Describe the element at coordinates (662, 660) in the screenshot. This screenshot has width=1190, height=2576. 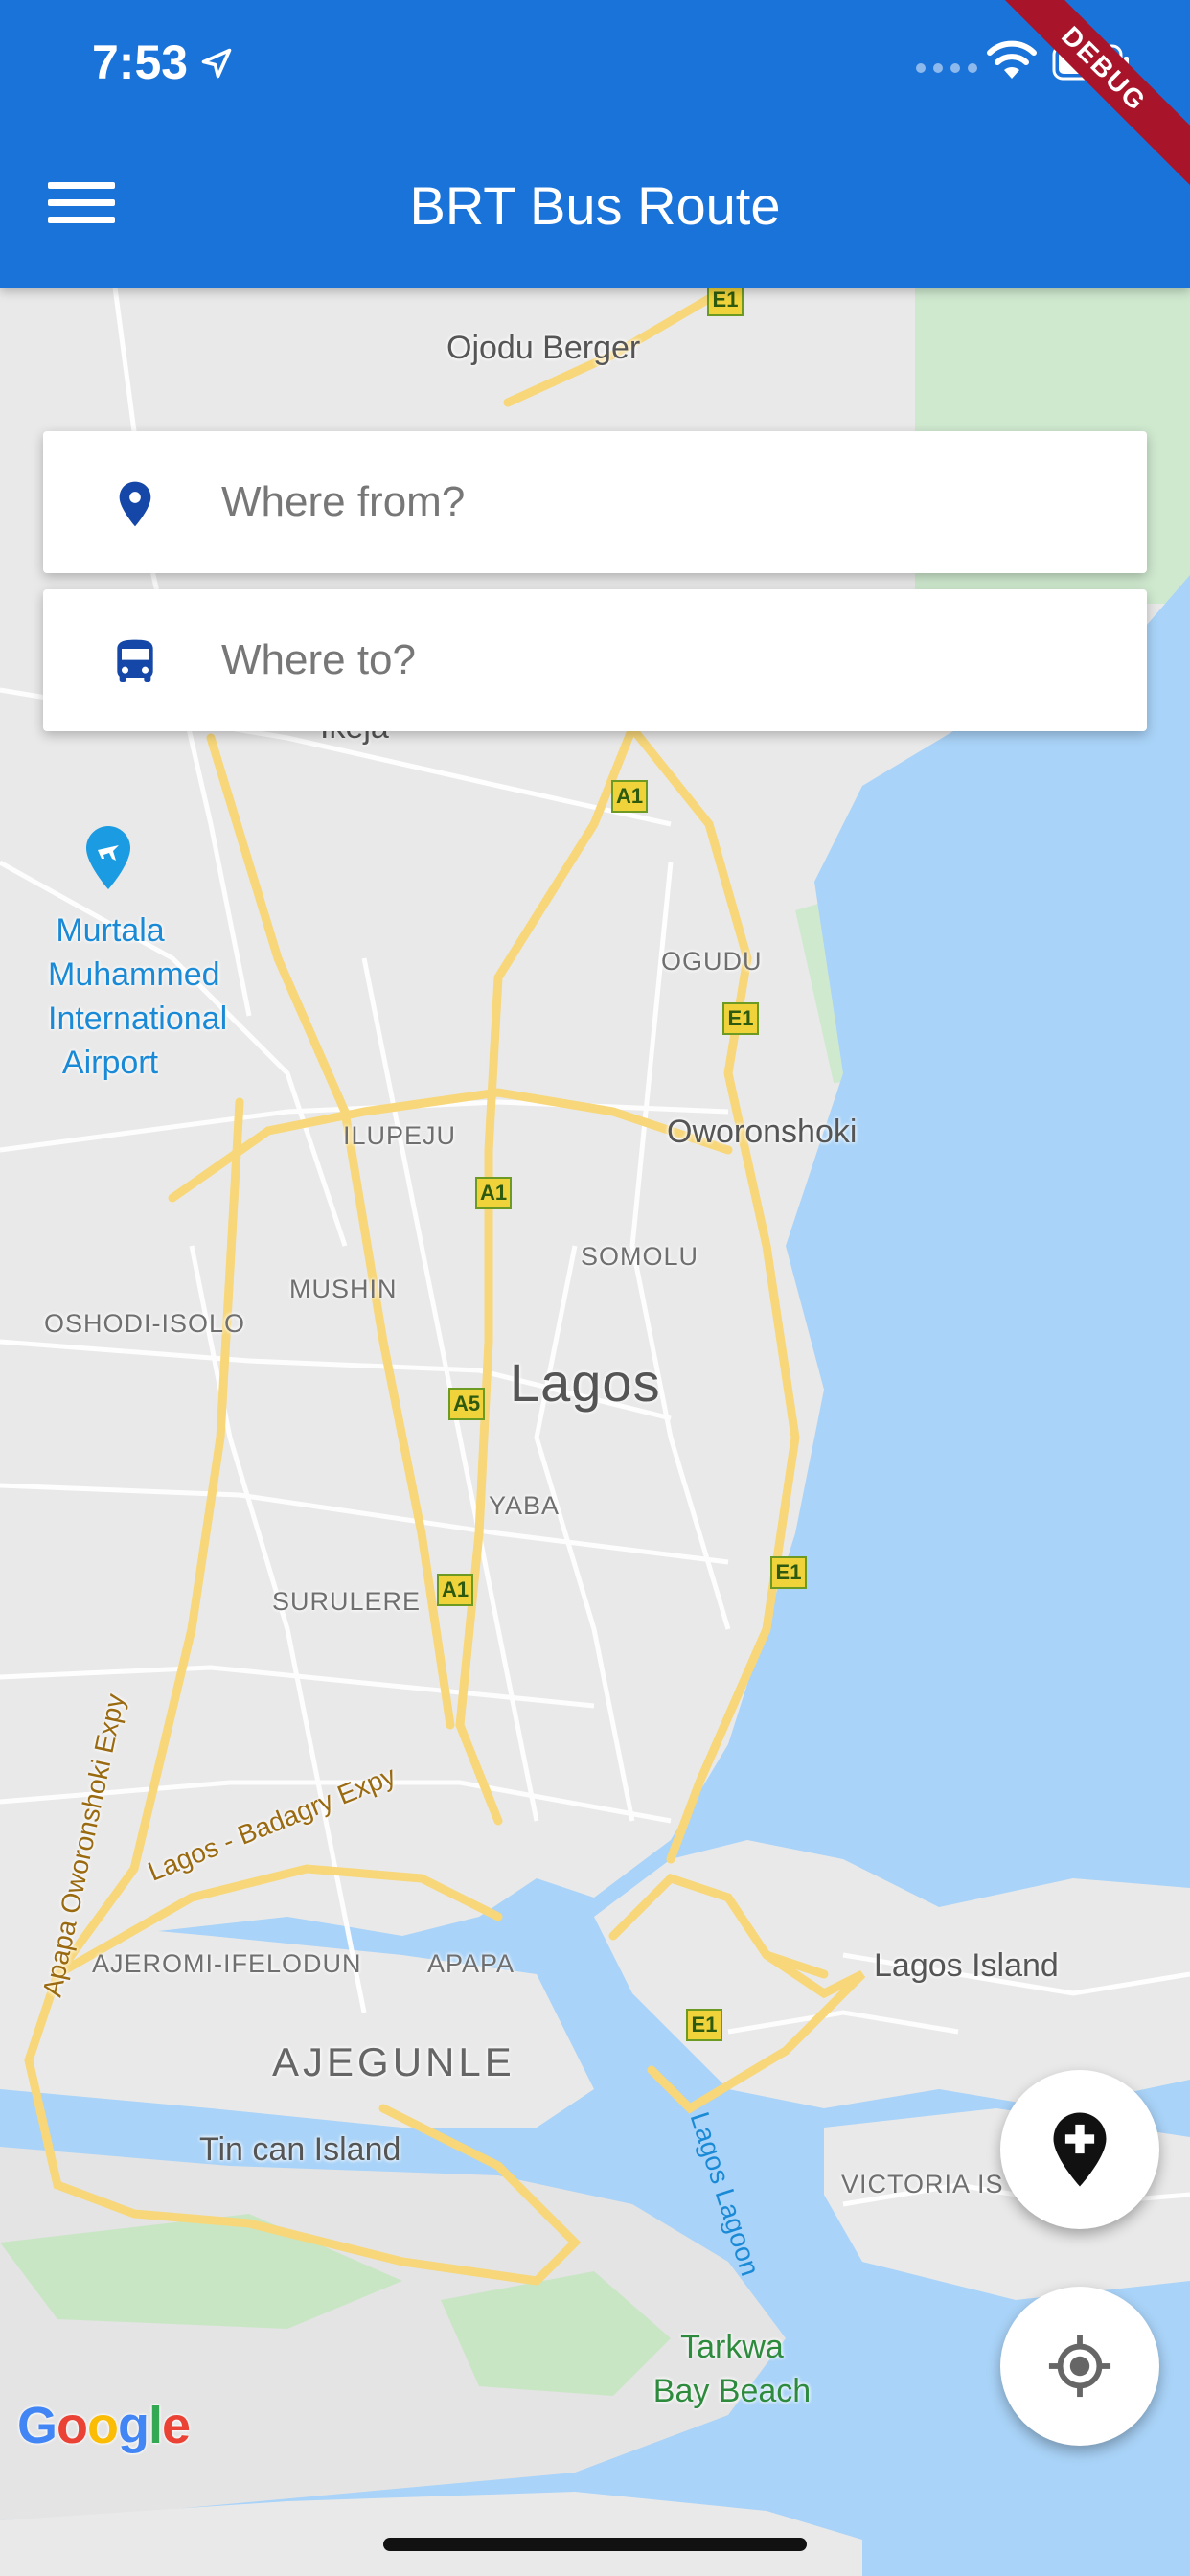
I see `to-search-input` at that location.